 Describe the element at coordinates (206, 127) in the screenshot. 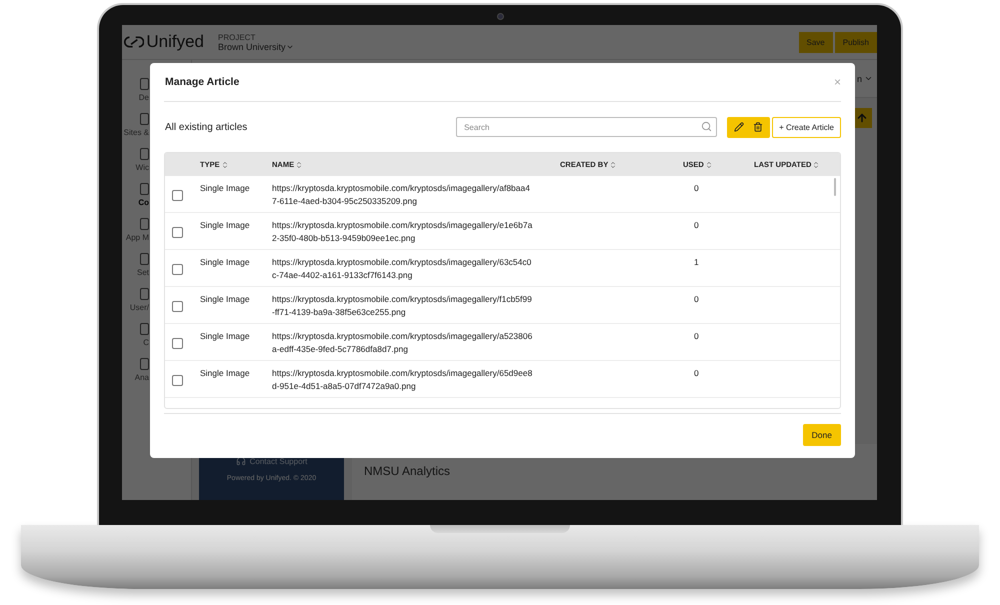

I see `list-title: All existing articles` at that location.